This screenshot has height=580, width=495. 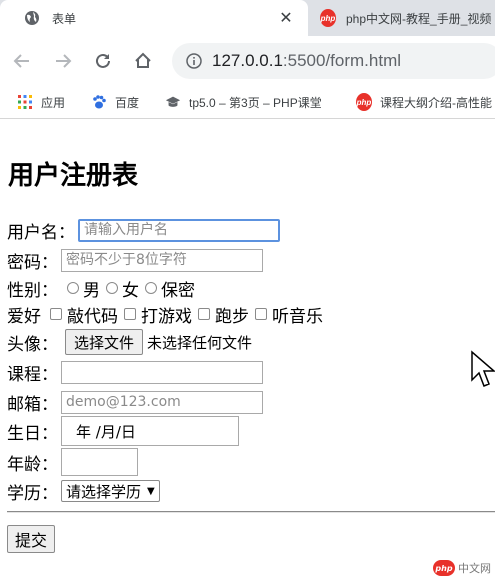 I want to click on tab-strip: 表单 ✕ php php中文网-教程_手册_视频, so click(x=247, y=18).